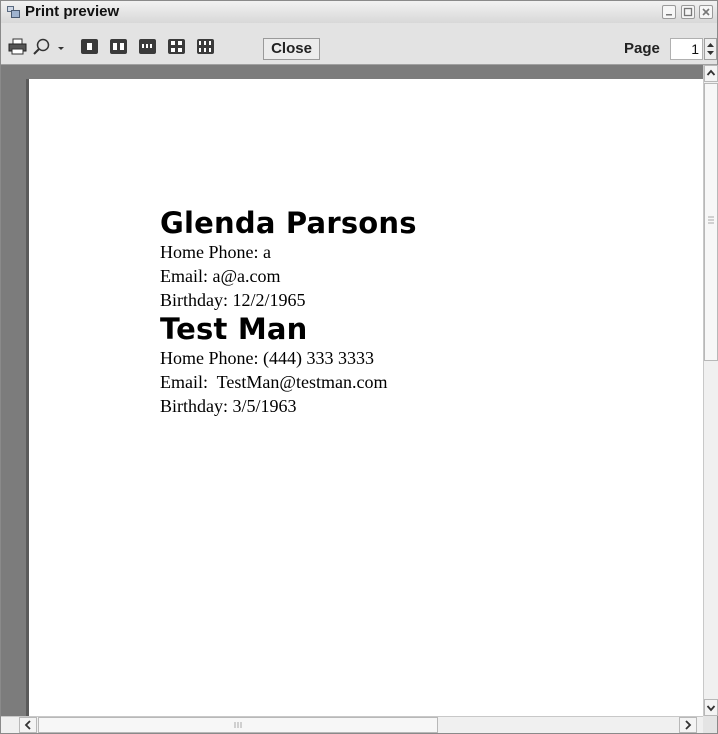  I want to click on close-preview-button: Close, so click(291, 49).